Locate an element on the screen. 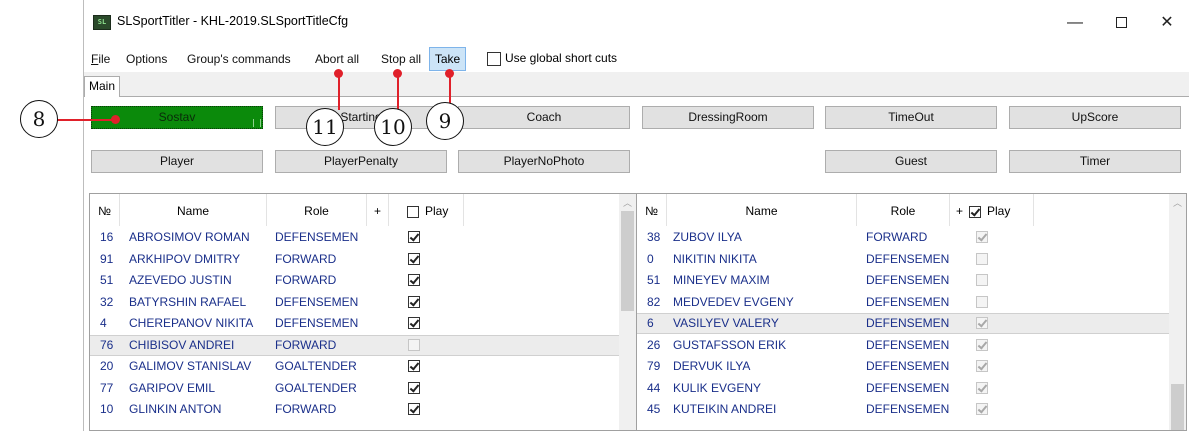  table-row: 77 GARIPOV EMIL GOALTENDER is located at coordinates (354, 388).